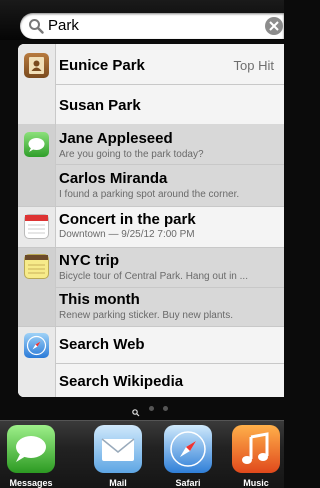 This screenshot has height=488, width=320. I want to click on search-wikipedia-row: Search Wikipedia, so click(170, 380).